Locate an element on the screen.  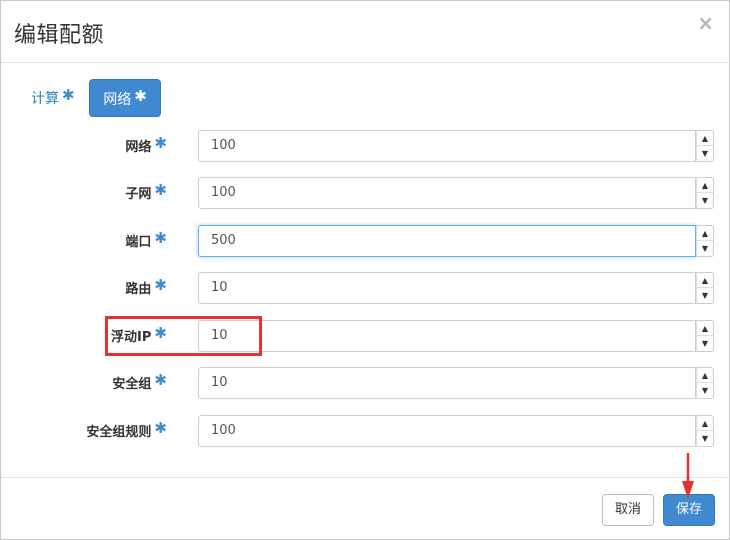
dialog-header: 编辑配额 × is located at coordinates (365, 32).